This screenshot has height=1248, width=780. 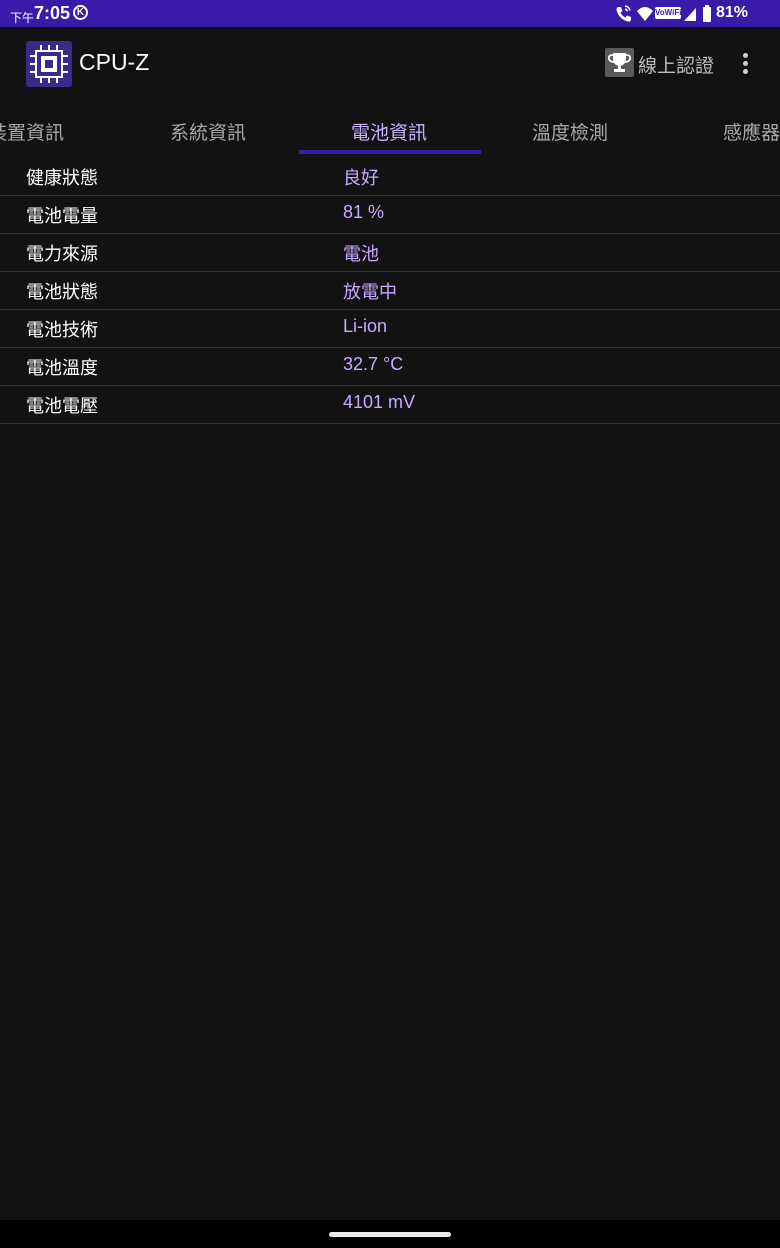 What do you see at coordinates (373, 364) in the screenshot?
I see `info-value: 32.7 °C` at bounding box center [373, 364].